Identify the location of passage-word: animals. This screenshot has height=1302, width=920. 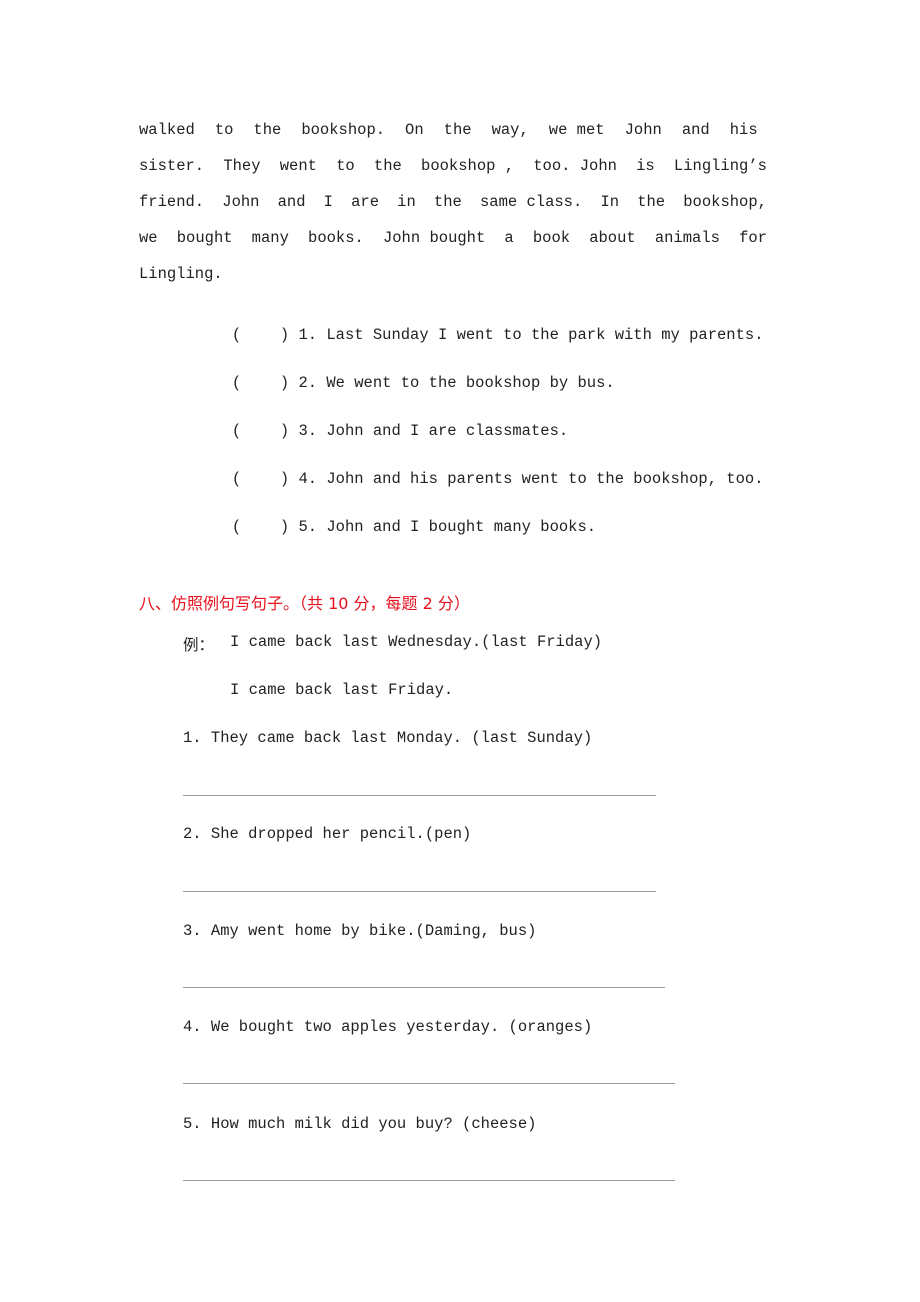
(687, 238).